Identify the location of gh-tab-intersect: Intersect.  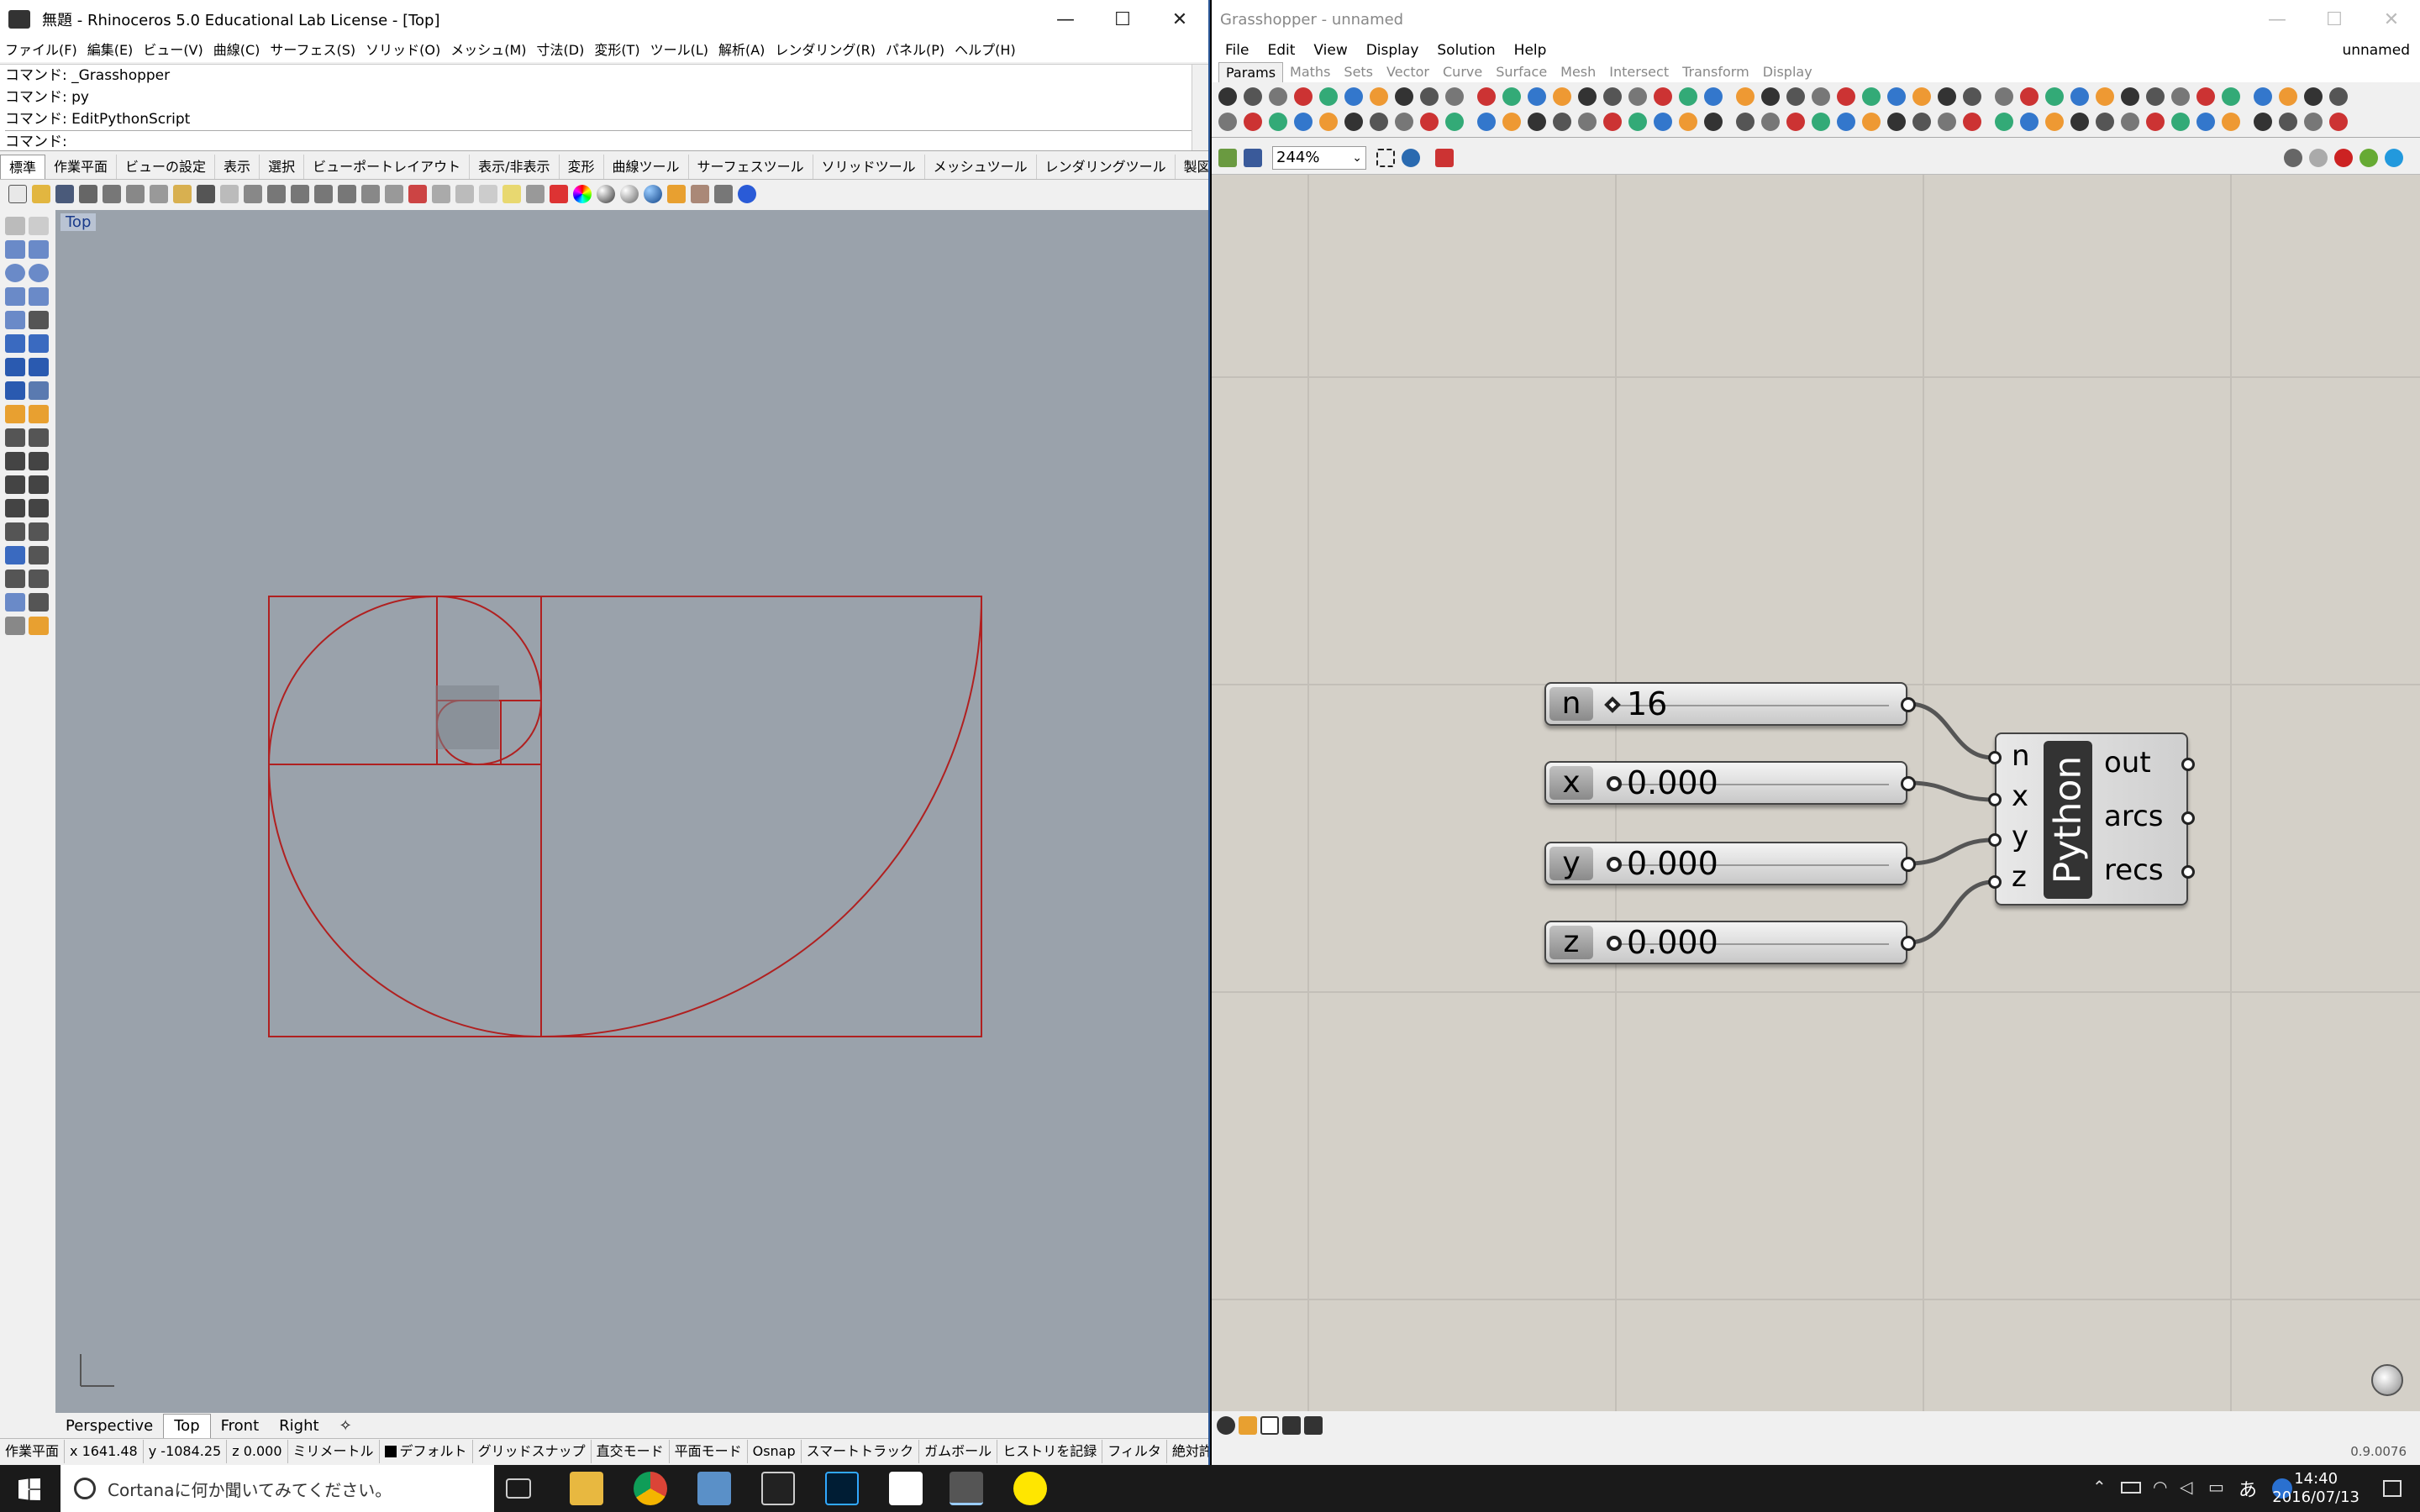
(1639, 72).